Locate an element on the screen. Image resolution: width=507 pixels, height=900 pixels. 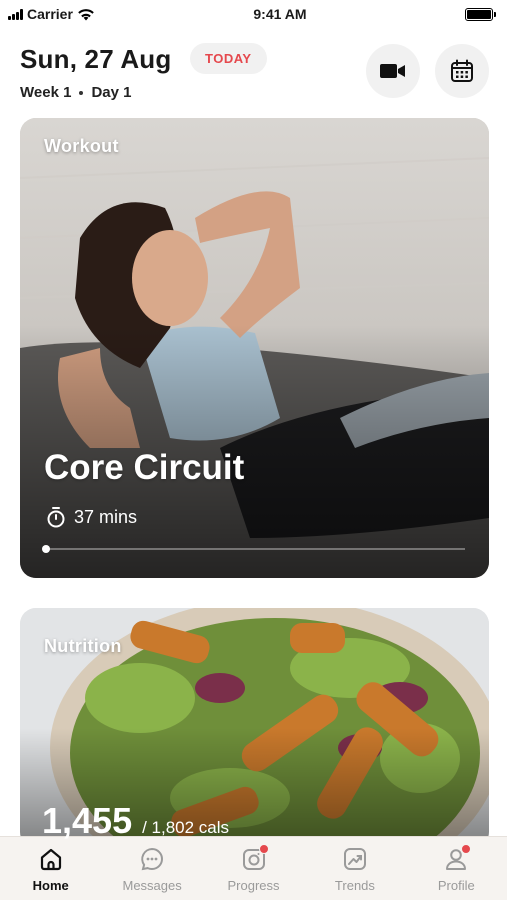
page-header: Sun, 27 Aug TODAY Week 1 Day 1 is located at coordinates (253, 75).